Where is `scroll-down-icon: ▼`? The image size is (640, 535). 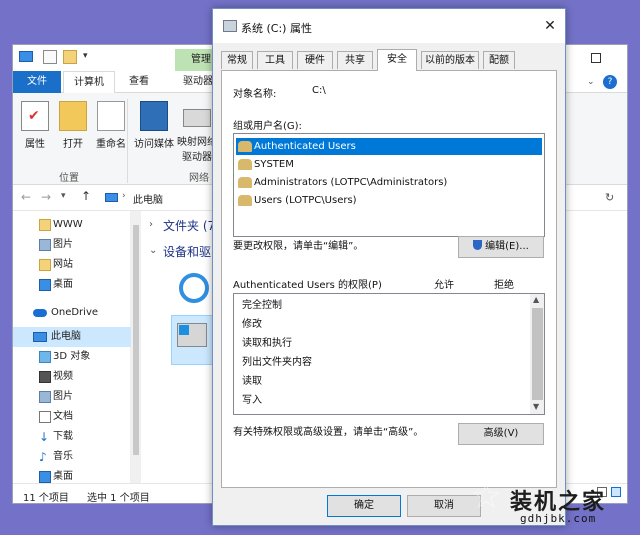
scroll-down-icon: ▼ is located at coordinates (536, 406).